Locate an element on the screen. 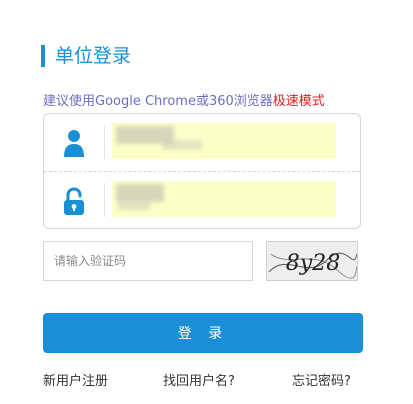 This screenshot has width=413, height=404. captcha-image: 8y28 is located at coordinates (312, 261).